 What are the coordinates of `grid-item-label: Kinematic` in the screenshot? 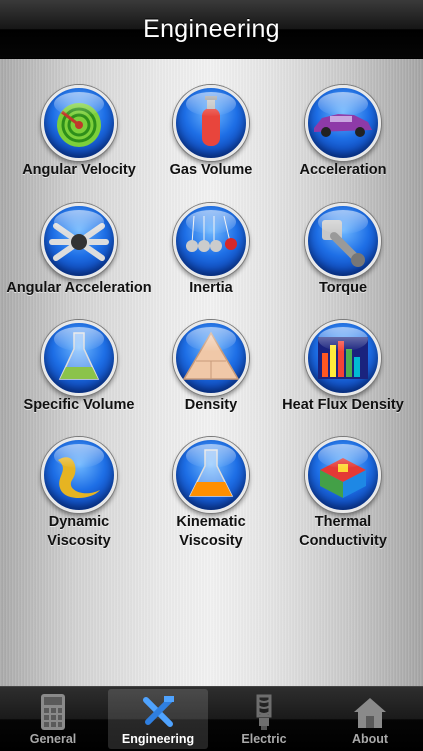 It's located at (211, 522).